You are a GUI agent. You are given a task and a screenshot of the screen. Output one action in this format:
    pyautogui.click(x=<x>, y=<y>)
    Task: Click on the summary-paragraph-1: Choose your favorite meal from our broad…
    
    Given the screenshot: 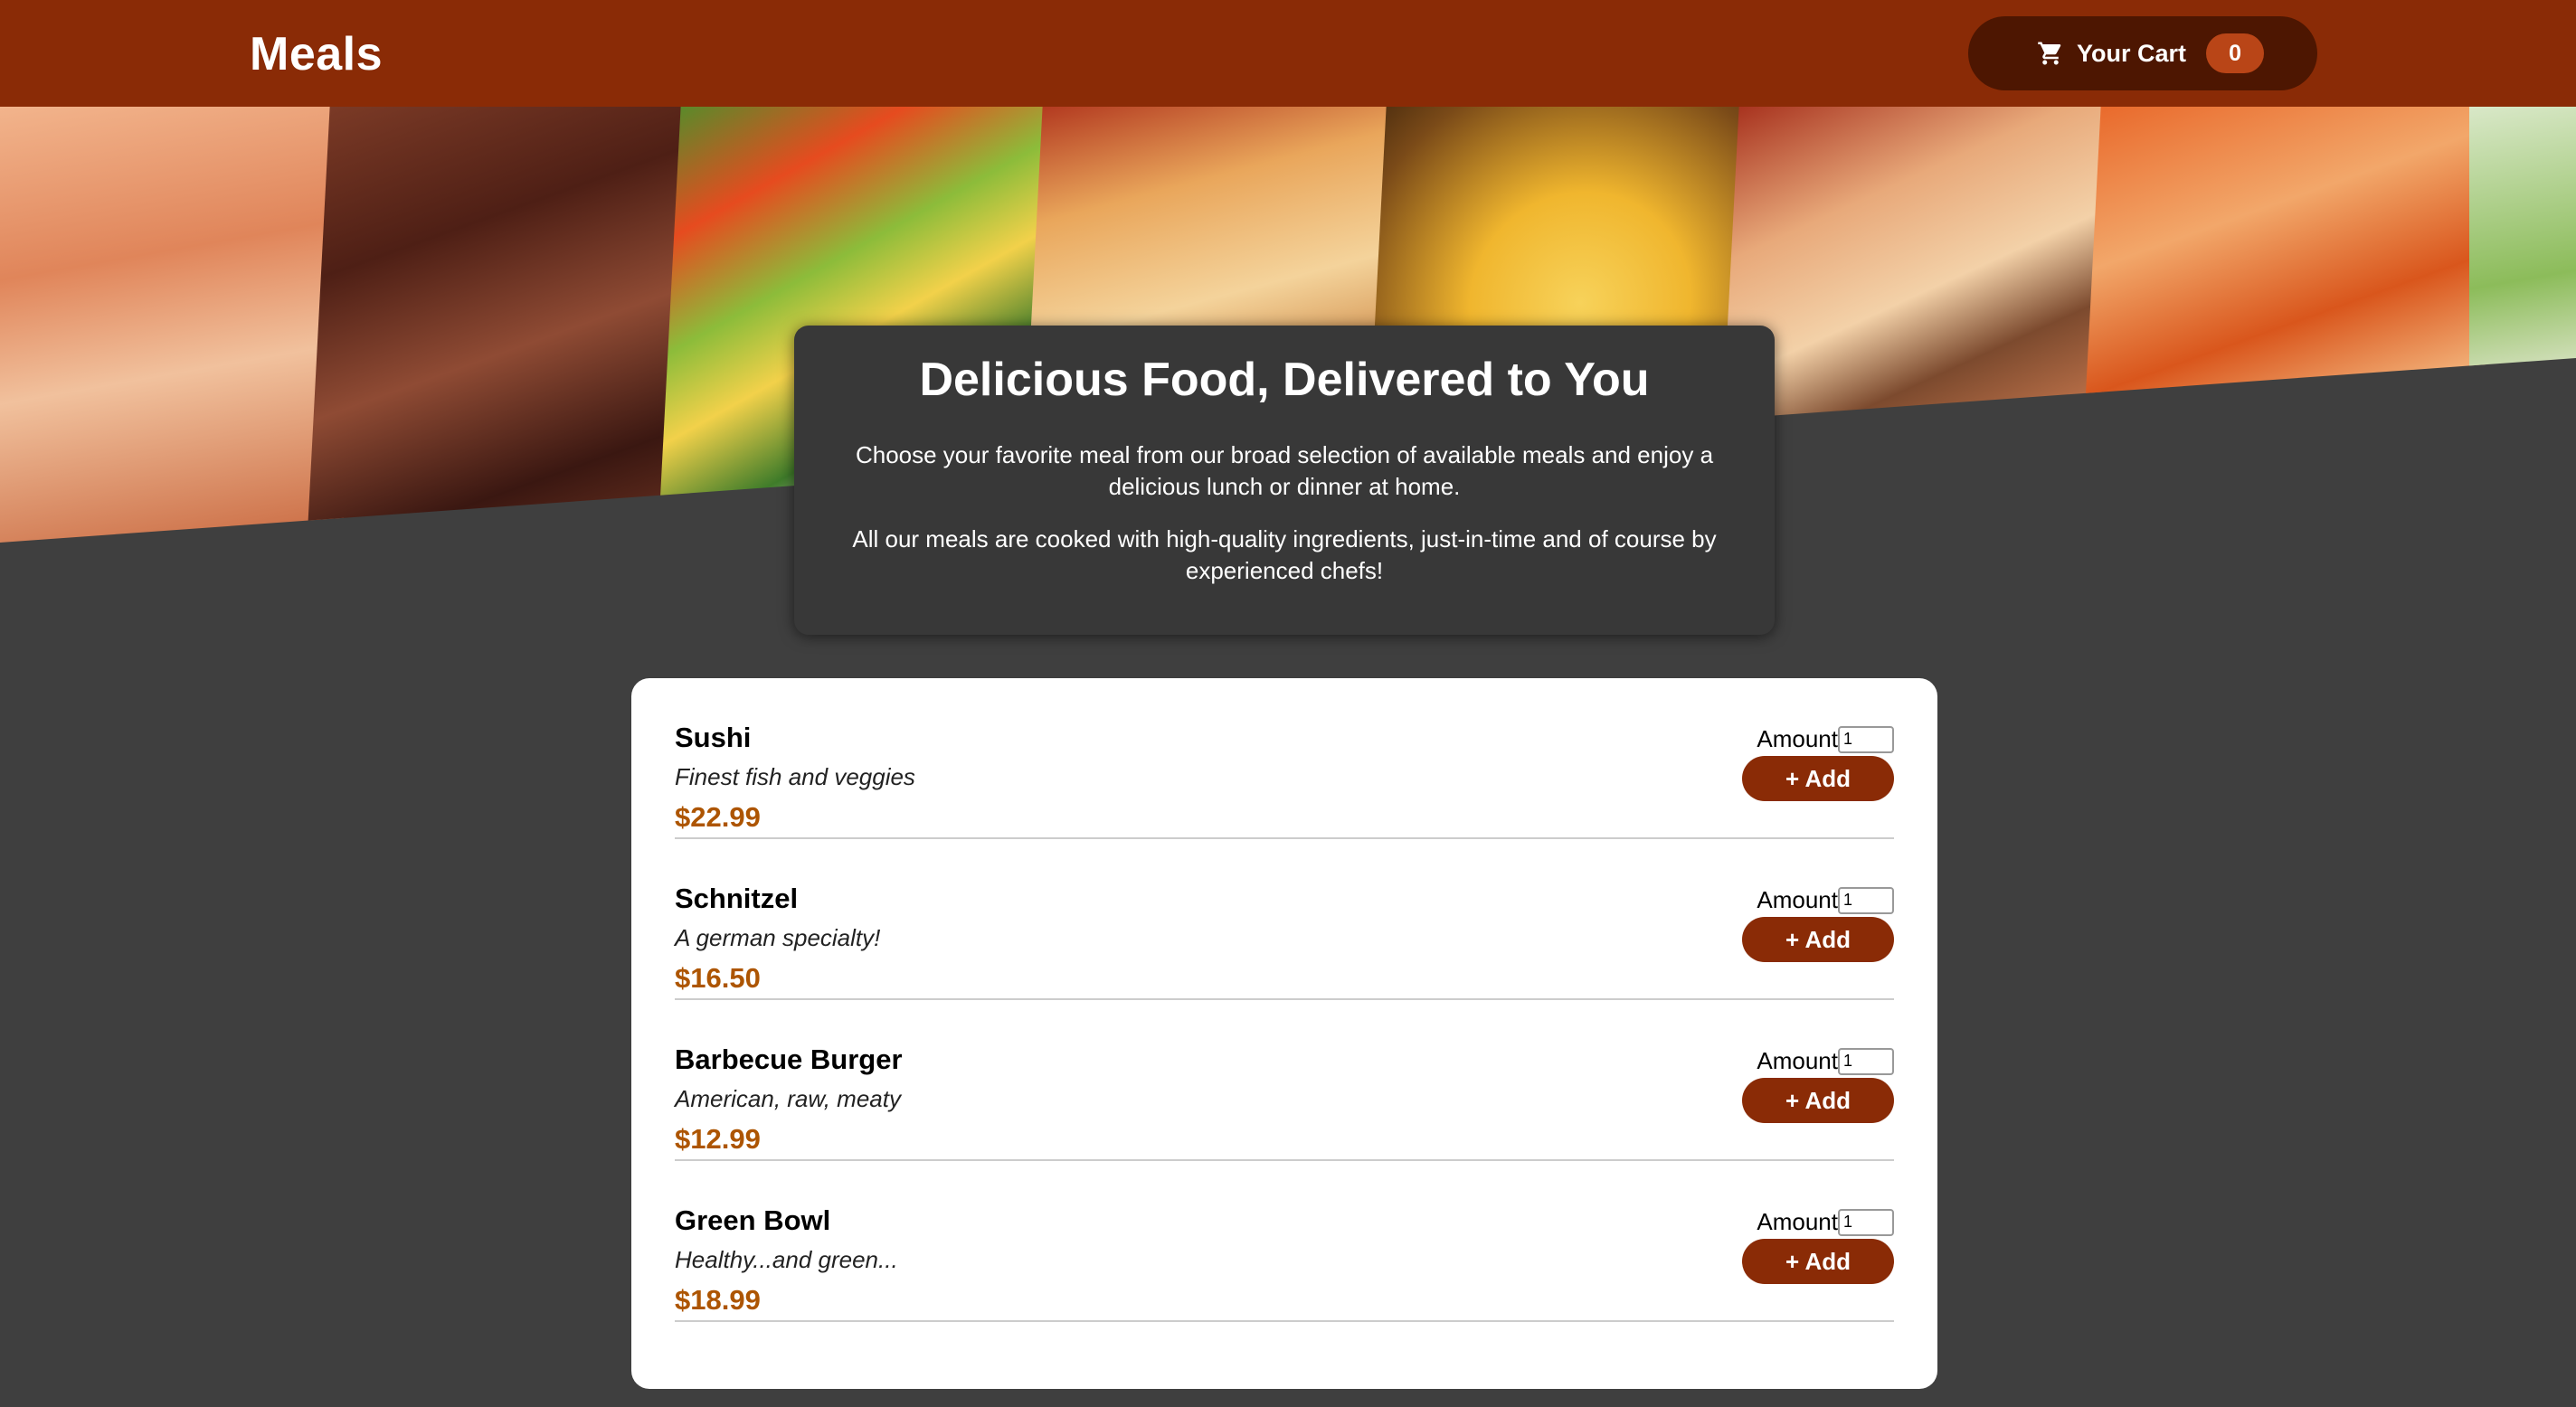 What is the action you would take?
    pyautogui.click(x=1284, y=470)
    